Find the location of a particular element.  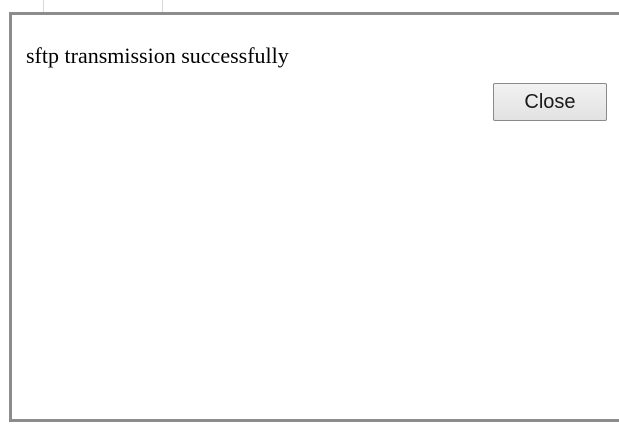

close-button: Close is located at coordinates (550, 102).